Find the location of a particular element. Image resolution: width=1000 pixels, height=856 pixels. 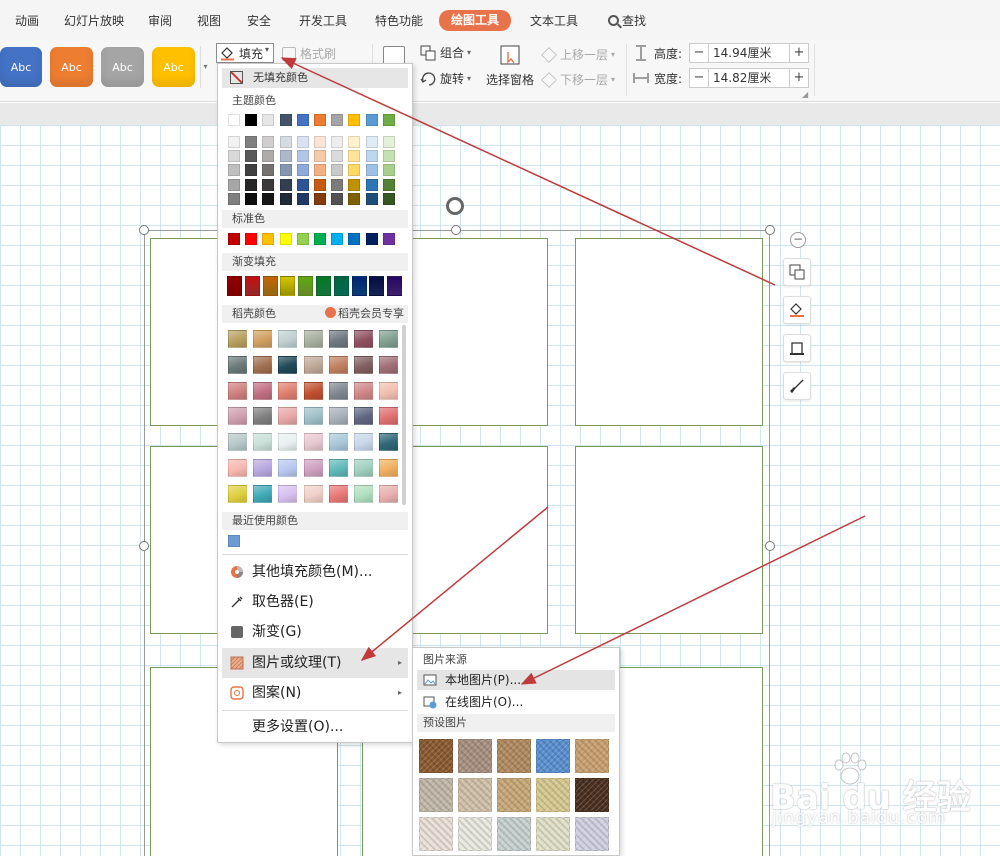

fill-button: 填充 ▾ is located at coordinates (245, 53).